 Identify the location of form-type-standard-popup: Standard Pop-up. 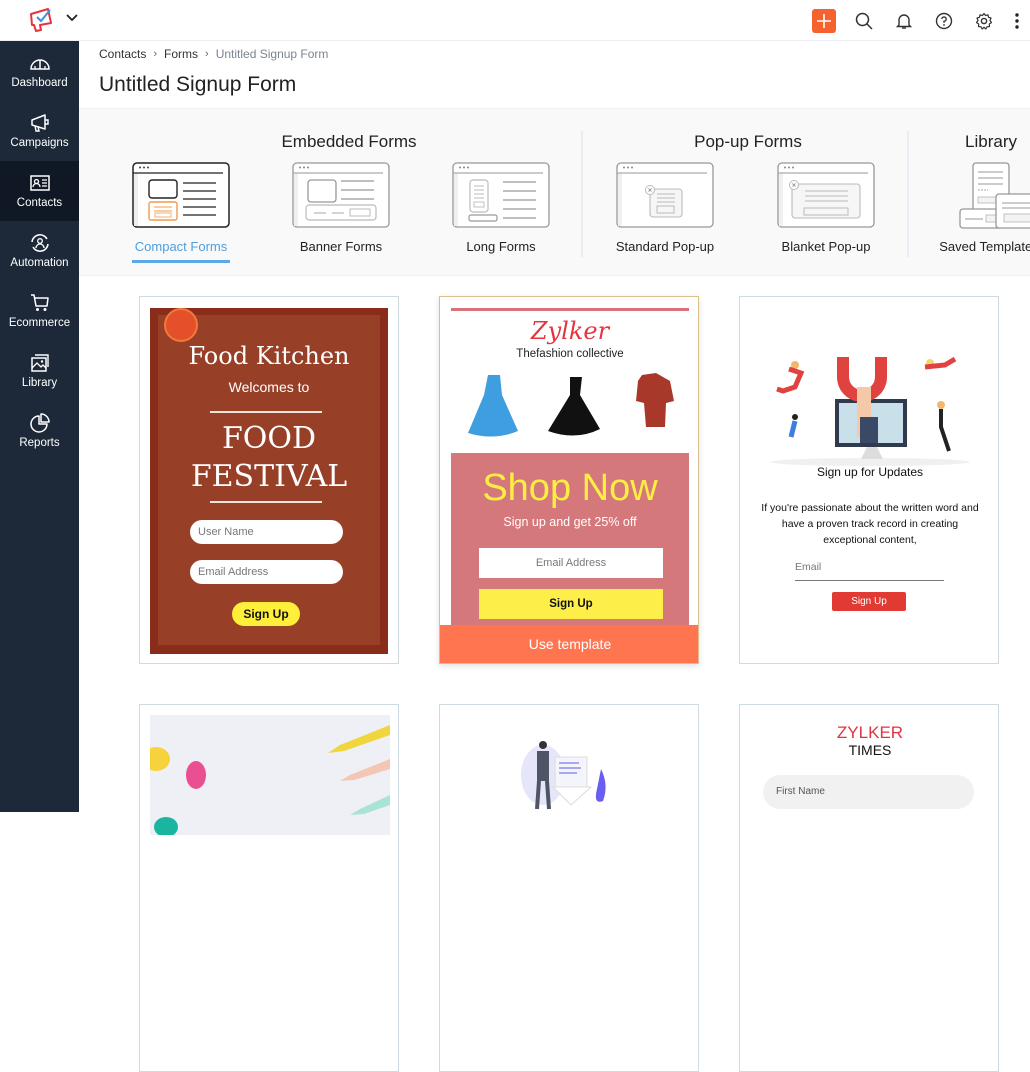
(665, 208).